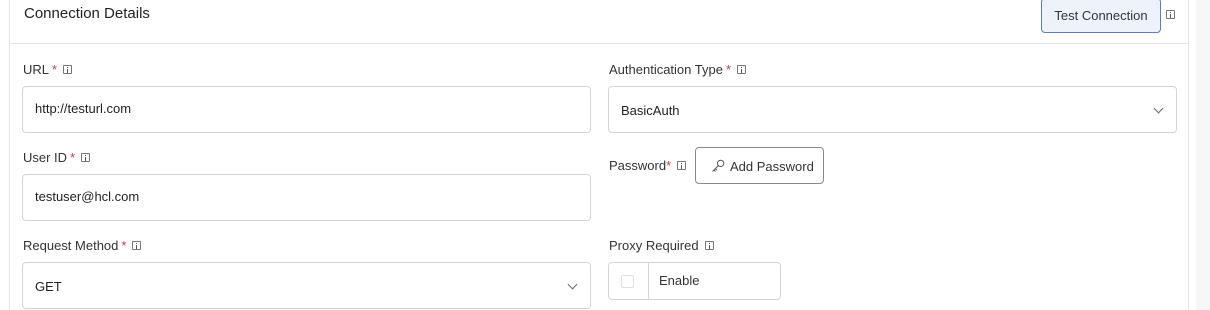 The height and width of the screenshot is (310, 1210). I want to click on password-label: Password*, so click(648, 165).